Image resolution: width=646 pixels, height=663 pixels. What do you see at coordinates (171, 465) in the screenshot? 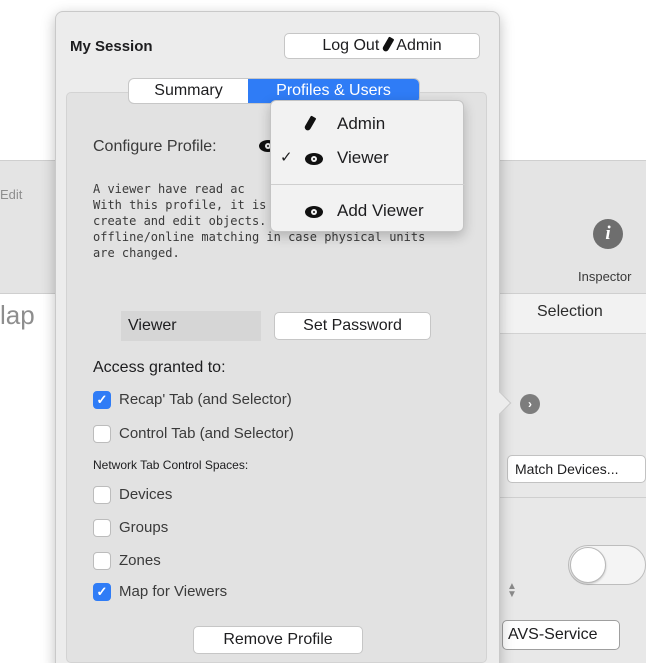
I see `network-spaces-heading: Network Tab Control Spaces:` at bounding box center [171, 465].